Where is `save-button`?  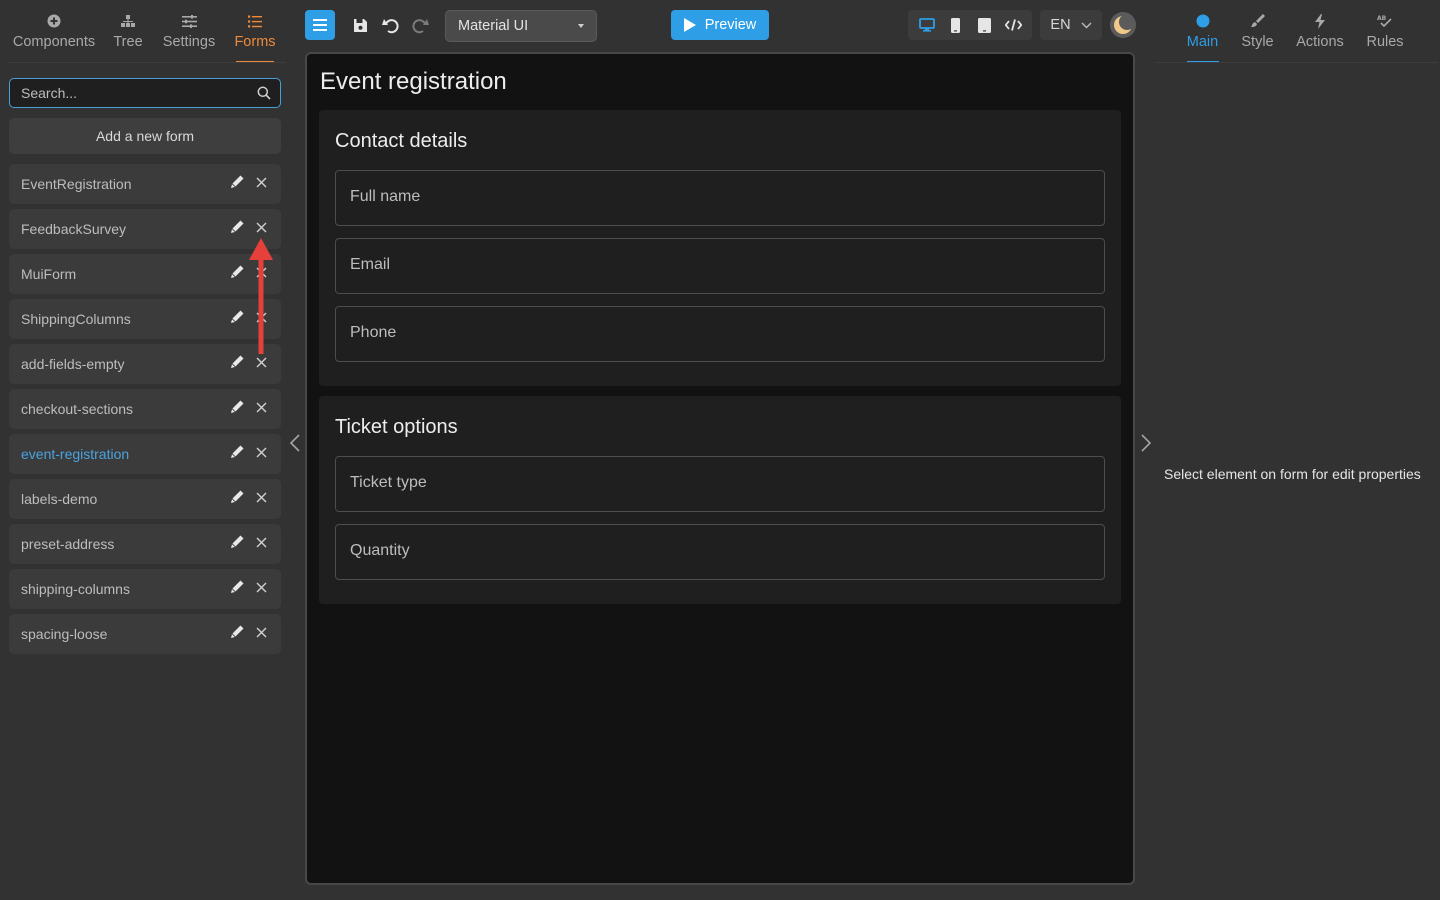 save-button is located at coordinates (360, 25).